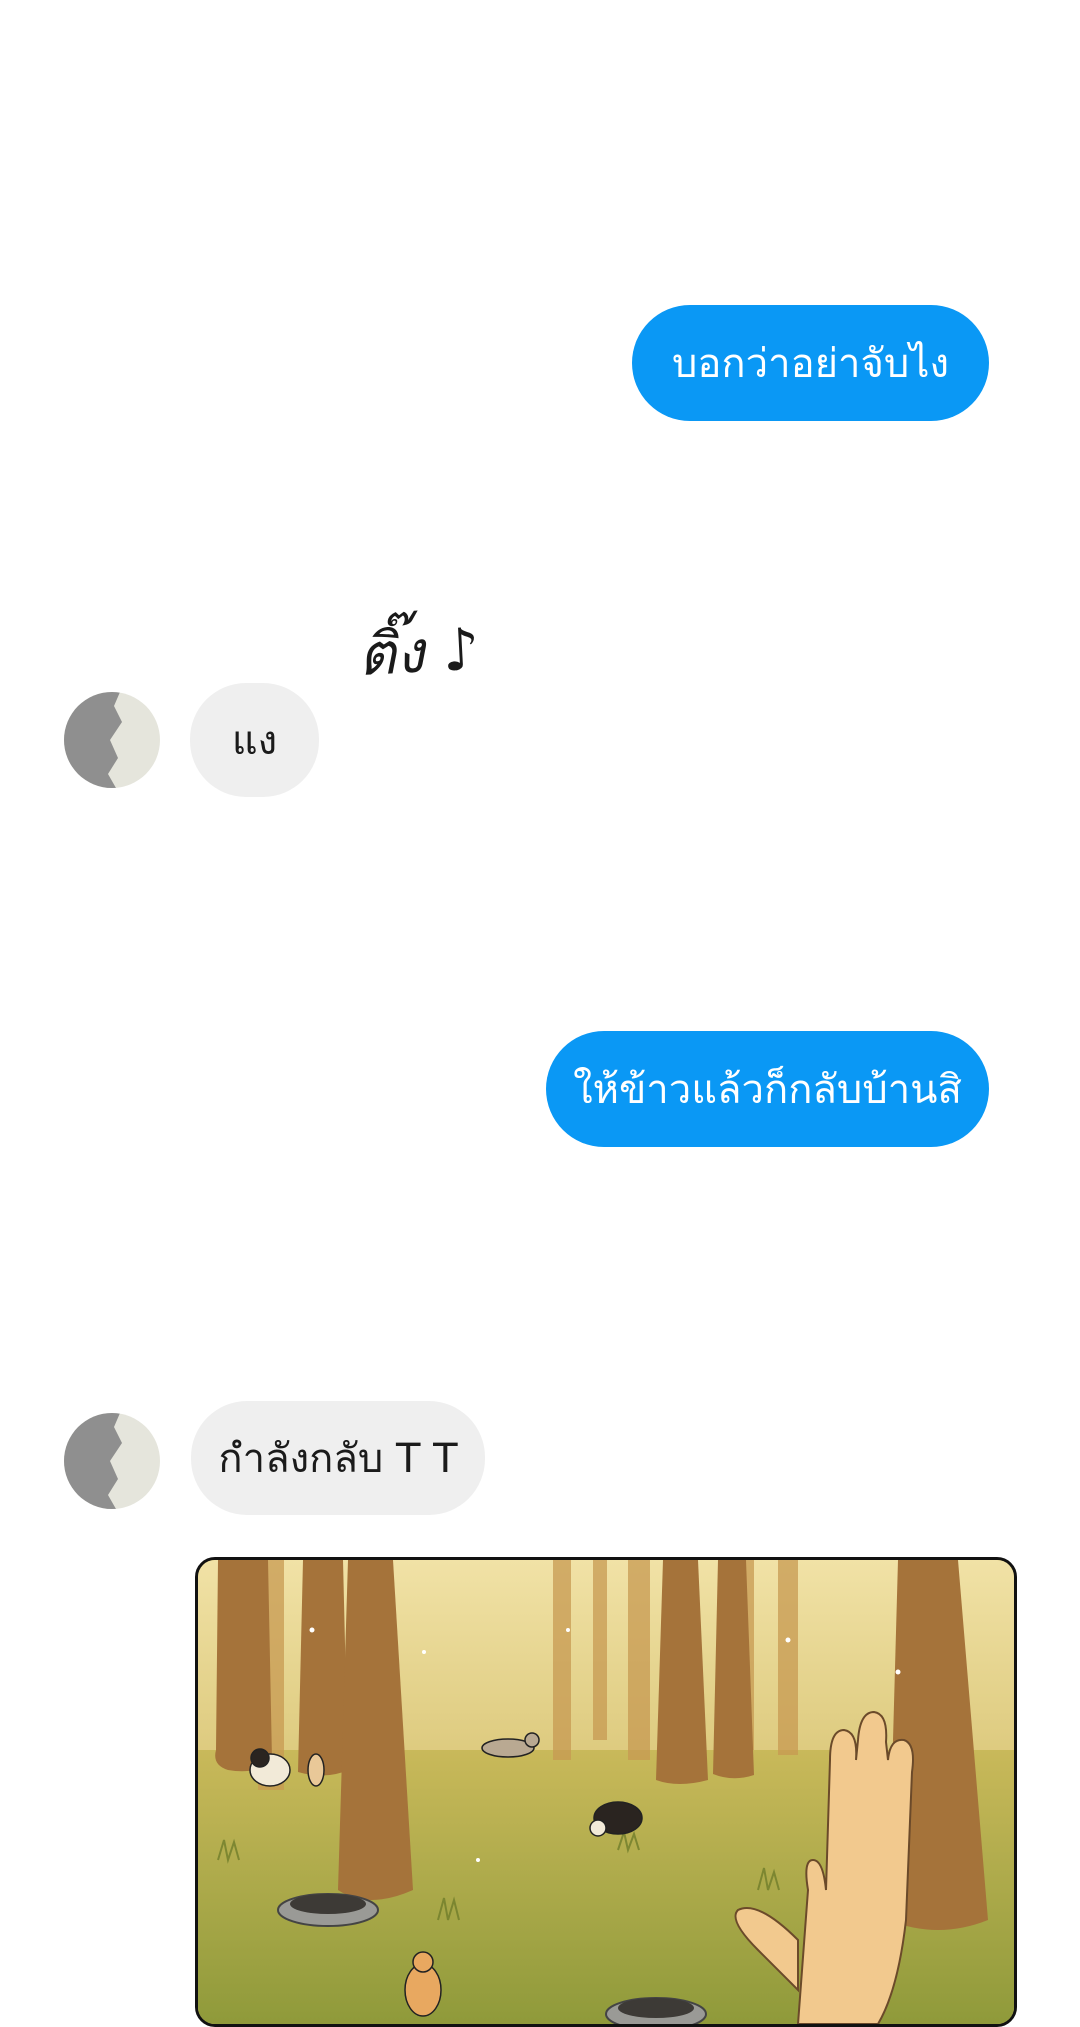  I want to click on outgoing-message-bubble: ให้ข้าวแล้วก็กลับบ้านสิ, so click(767, 1089).